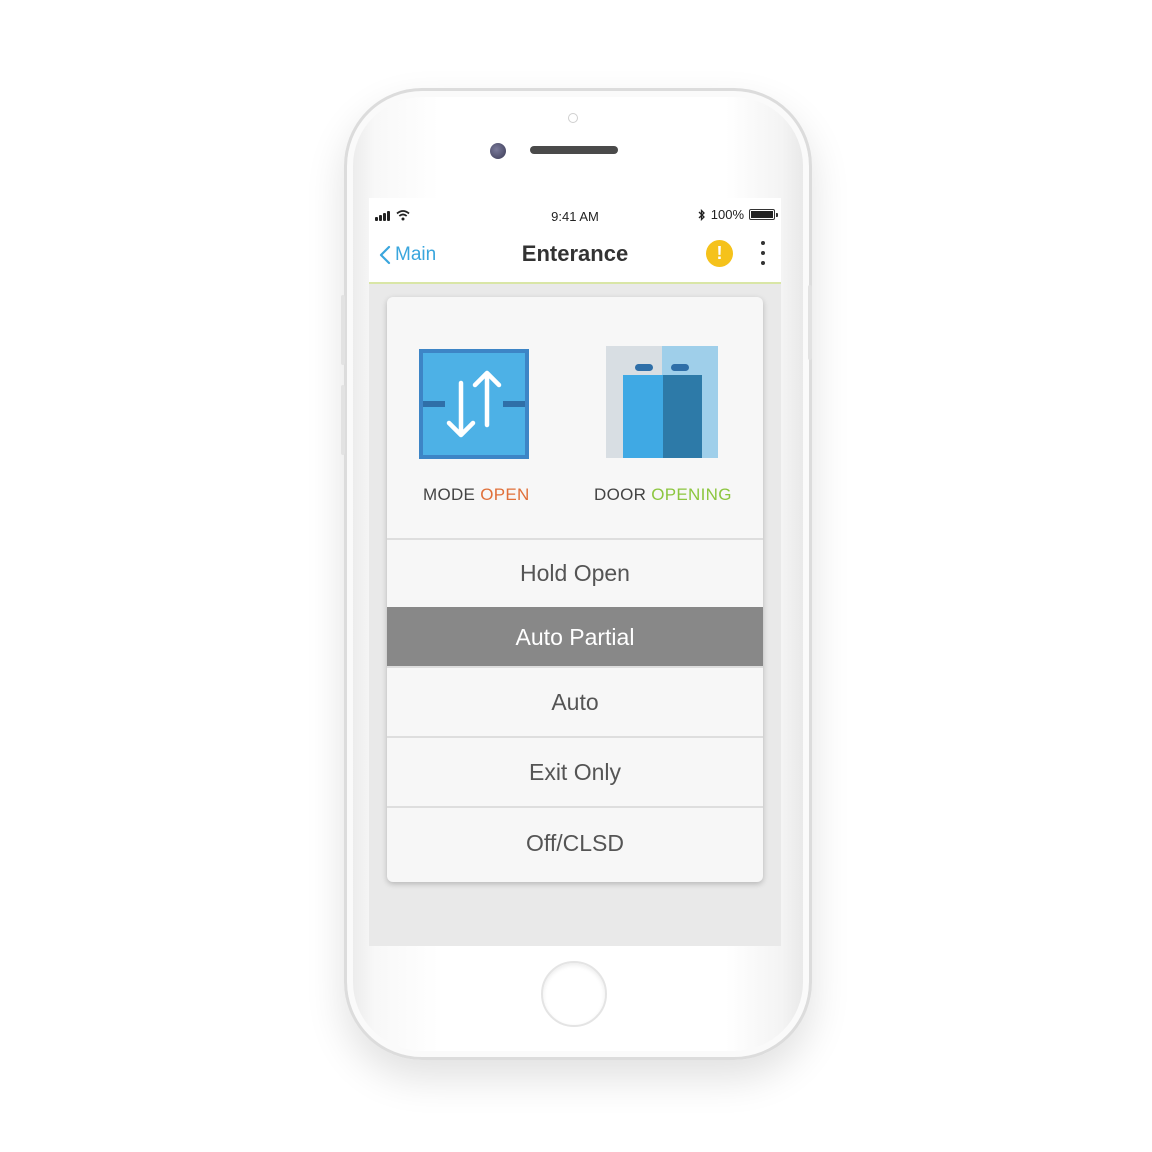 The height and width of the screenshot is (1152, 1152). I want to click on battery-area: 100%, so click(738, 214).